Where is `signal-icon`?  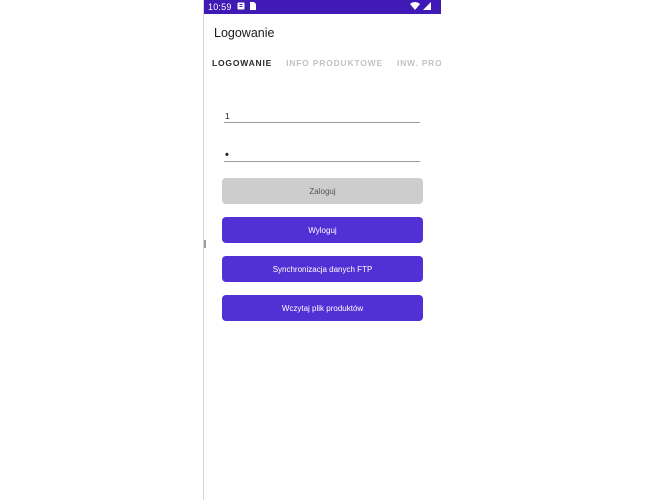
signal-icon is located at coordinates (427, 7).